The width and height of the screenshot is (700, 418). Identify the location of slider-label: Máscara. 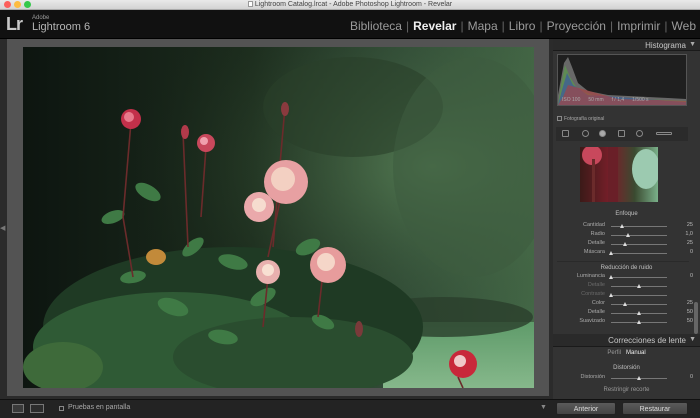
(594, 252).